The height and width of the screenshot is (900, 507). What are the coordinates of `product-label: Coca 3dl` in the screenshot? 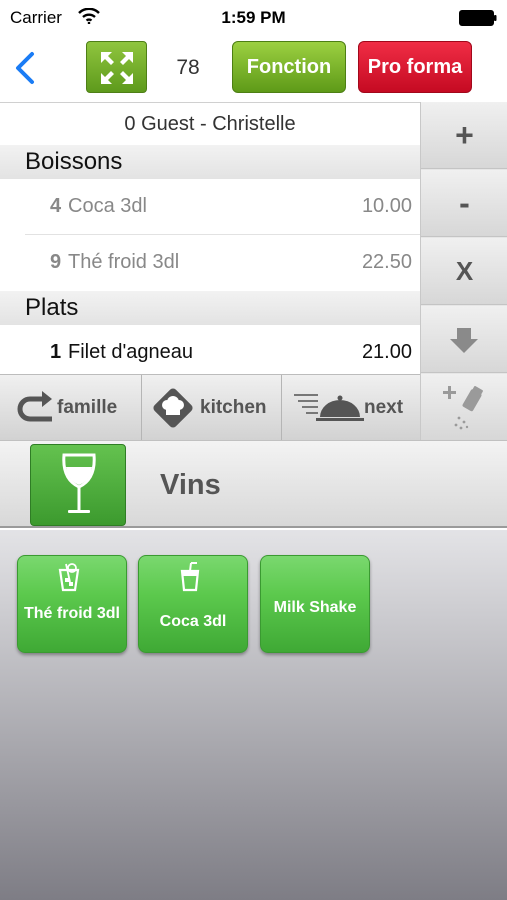 It's located at (193, 621).